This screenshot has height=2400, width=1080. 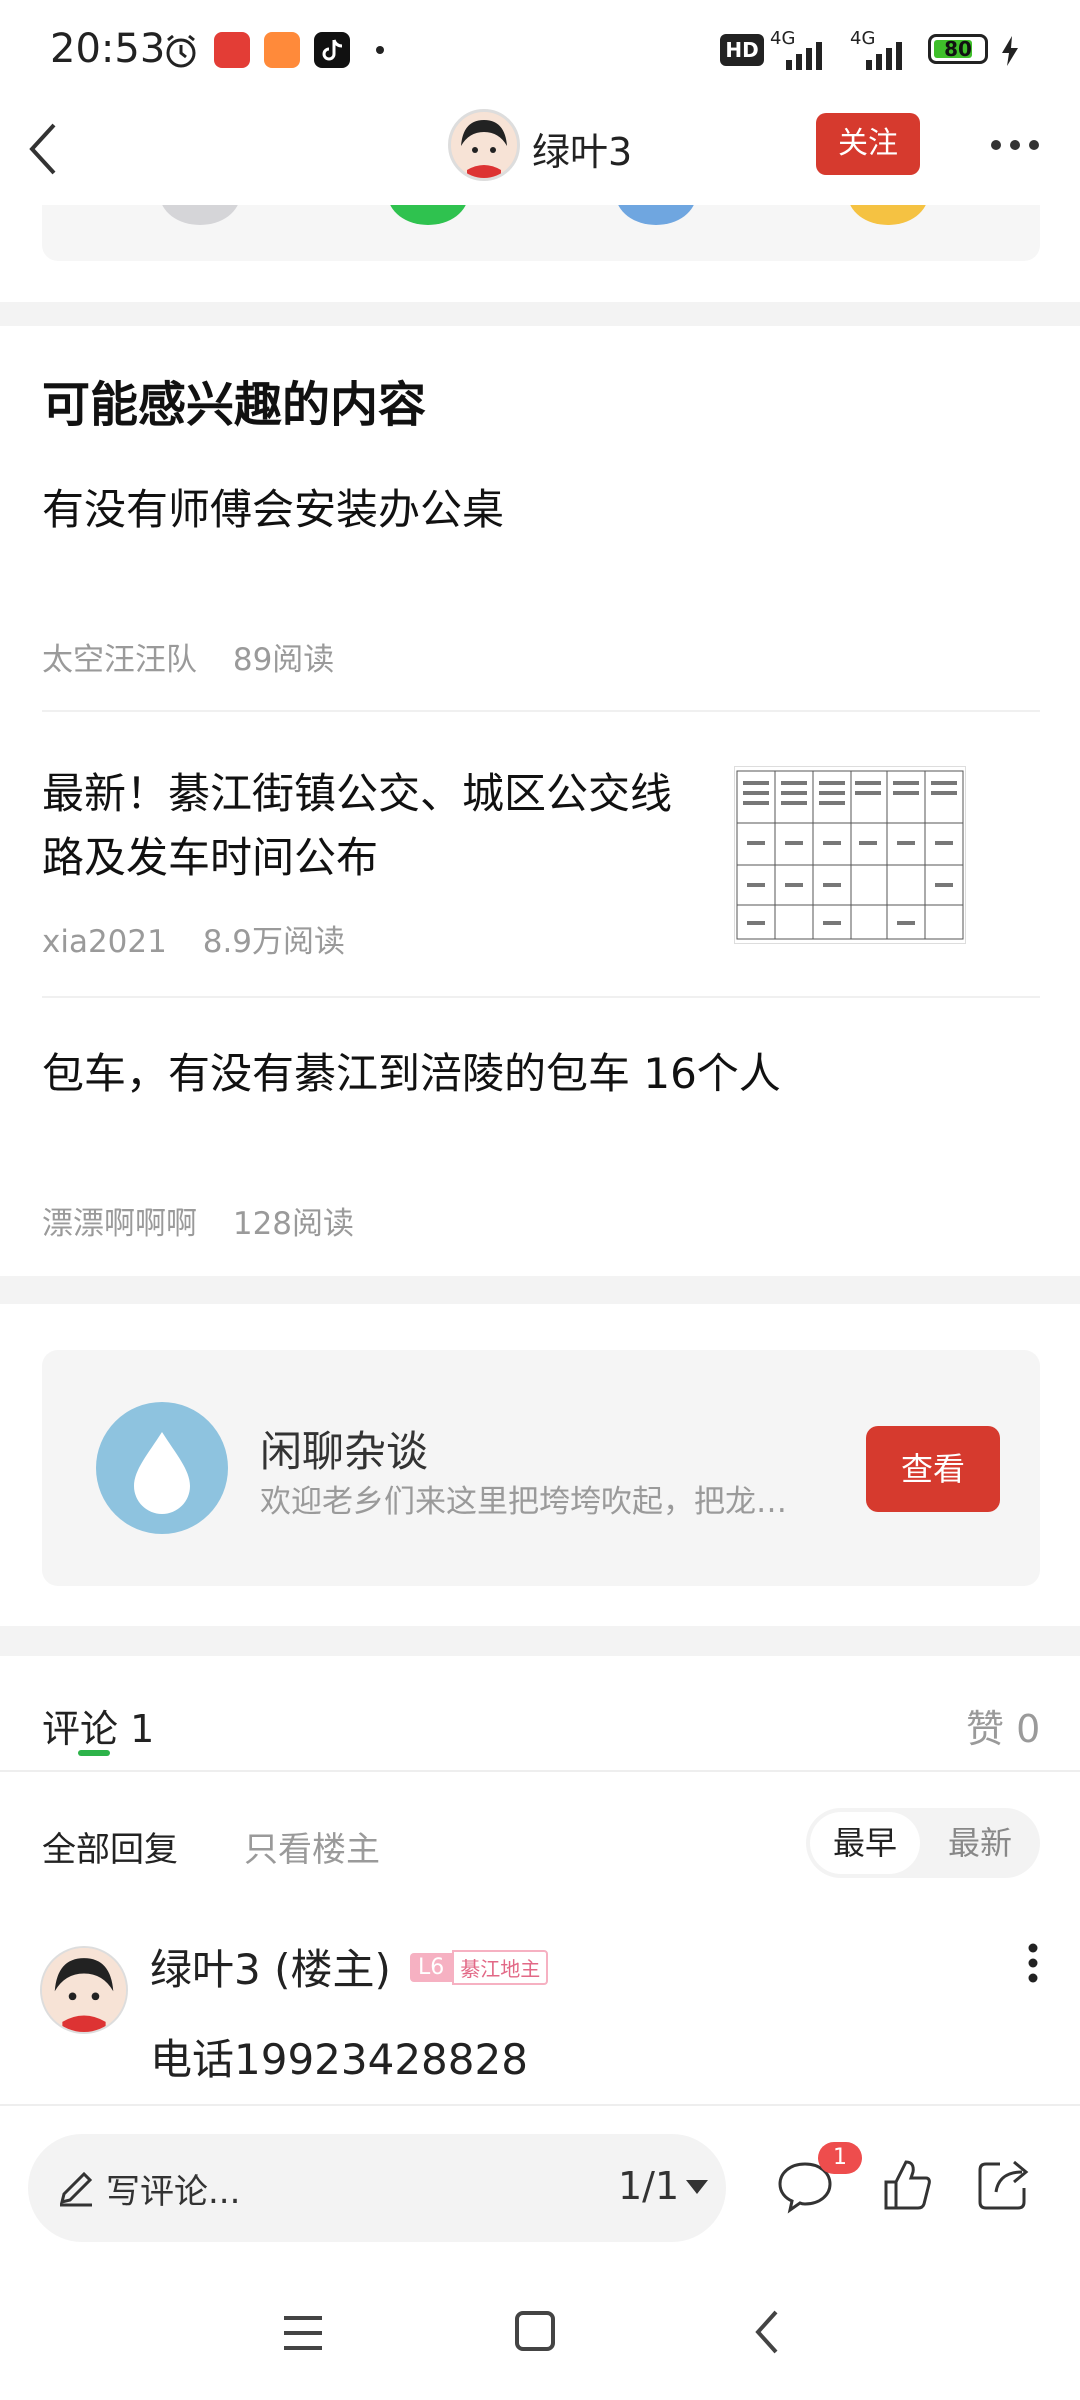 I want to click on comment-count-badge: 1, so click(x=840, y=2158).